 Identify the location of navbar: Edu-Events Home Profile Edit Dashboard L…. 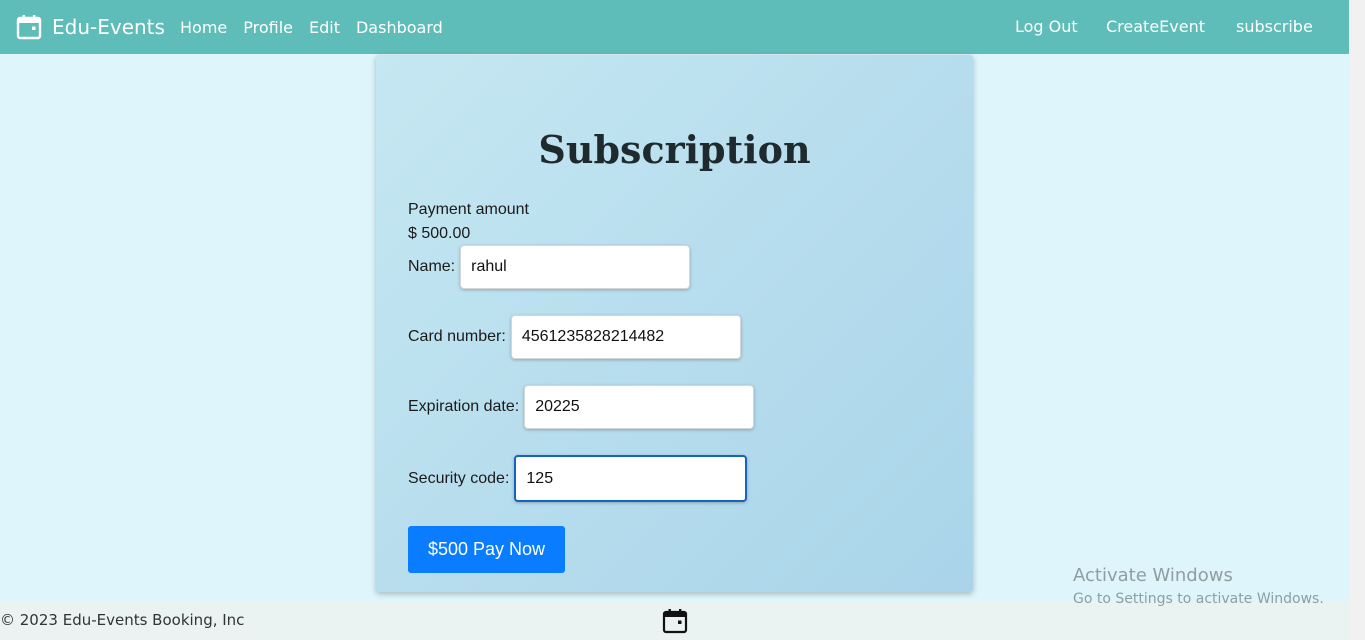
(674, 27).